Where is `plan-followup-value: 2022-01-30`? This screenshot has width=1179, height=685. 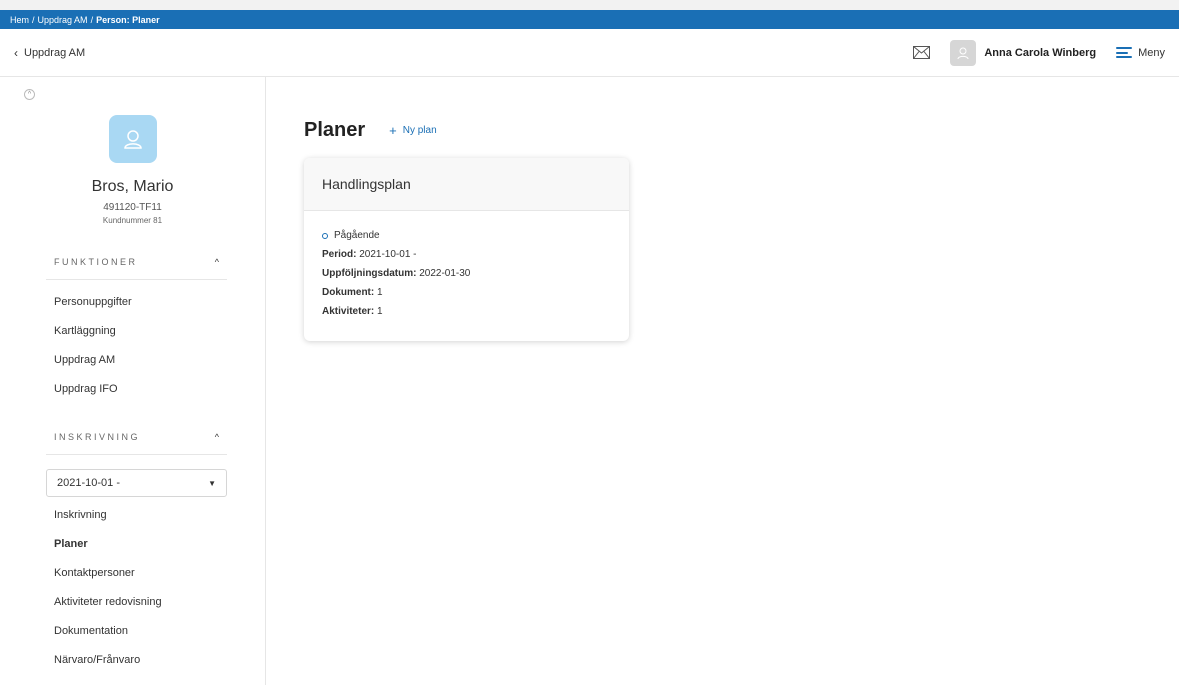
plan-followup-value: 2022-01-30 is located at coordinates (445, 273).